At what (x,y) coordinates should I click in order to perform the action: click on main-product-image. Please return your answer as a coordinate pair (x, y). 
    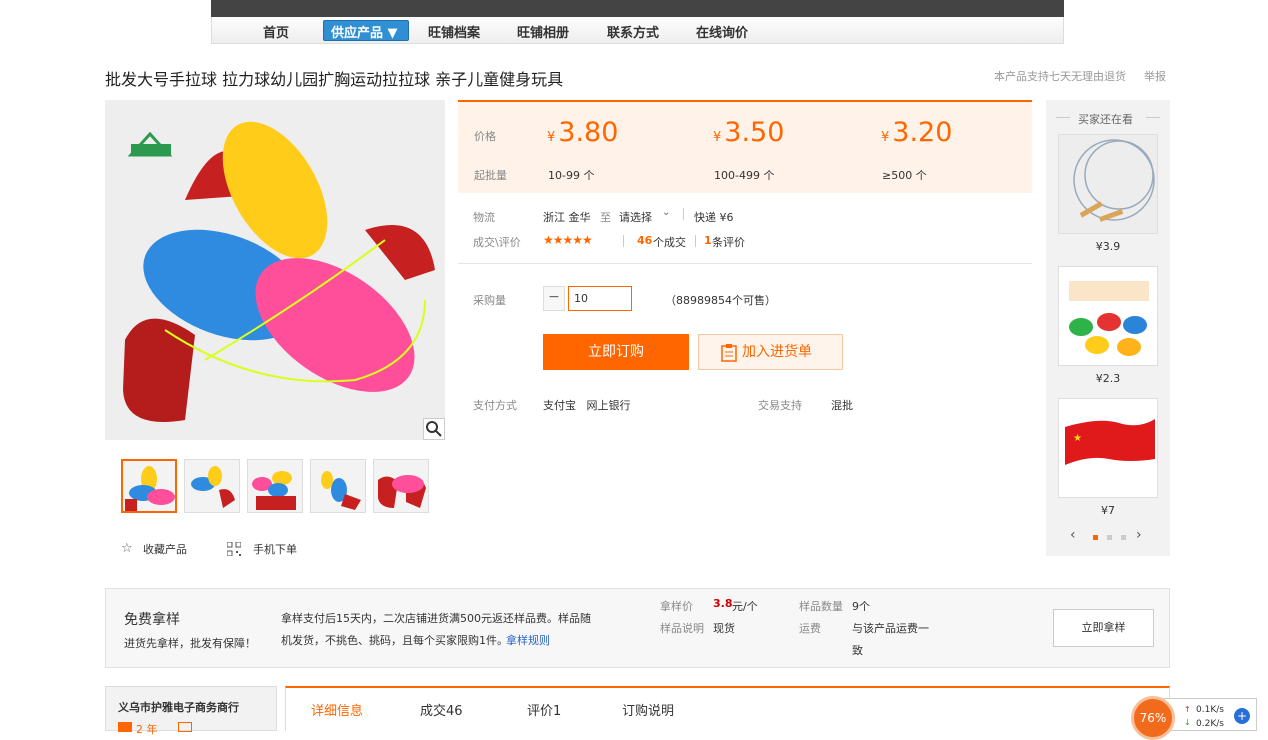
    Looking at the image, I should click on (275, 270).